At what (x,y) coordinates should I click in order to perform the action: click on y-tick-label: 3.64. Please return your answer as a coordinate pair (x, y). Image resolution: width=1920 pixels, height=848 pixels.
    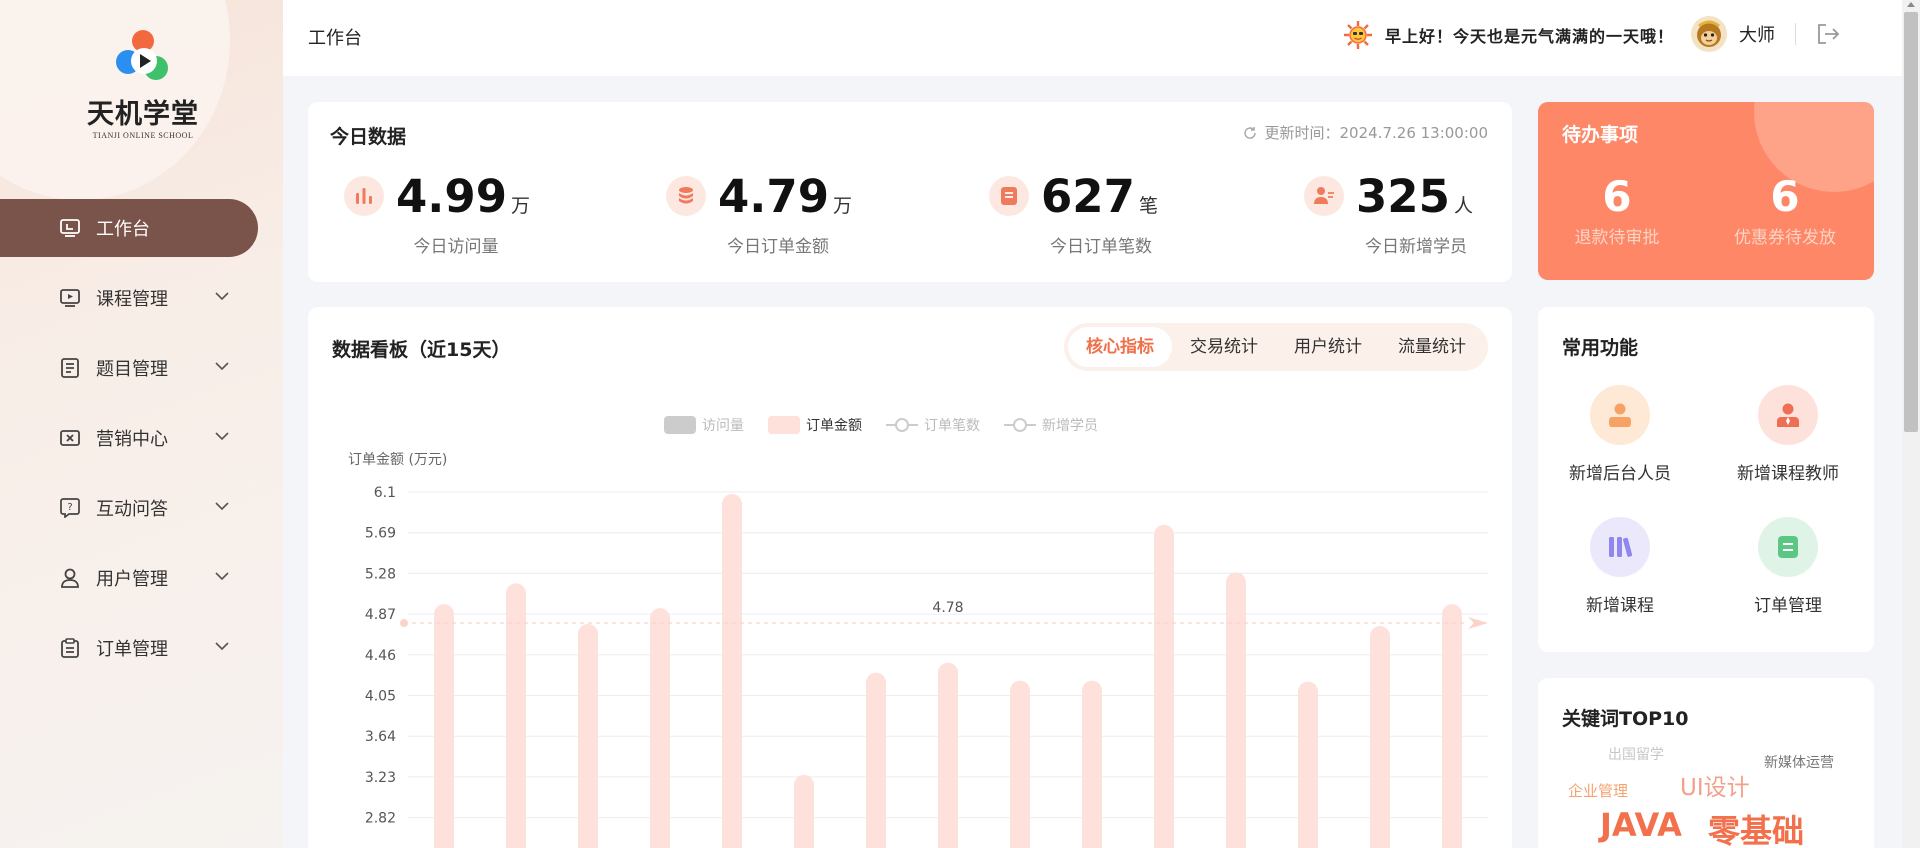
    Looking at the image, I should click on (380, 737).